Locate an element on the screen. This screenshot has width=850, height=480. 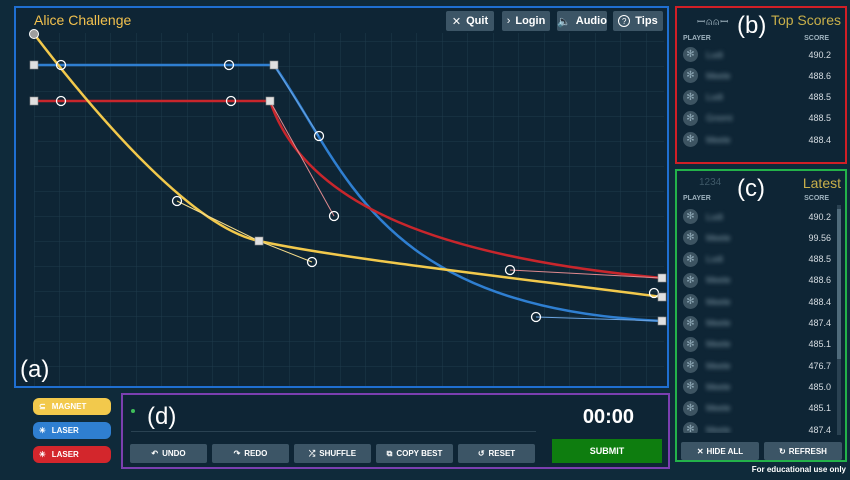
score-row: ✻ Gnomi 488.5 is located at coordinates (756, 118).